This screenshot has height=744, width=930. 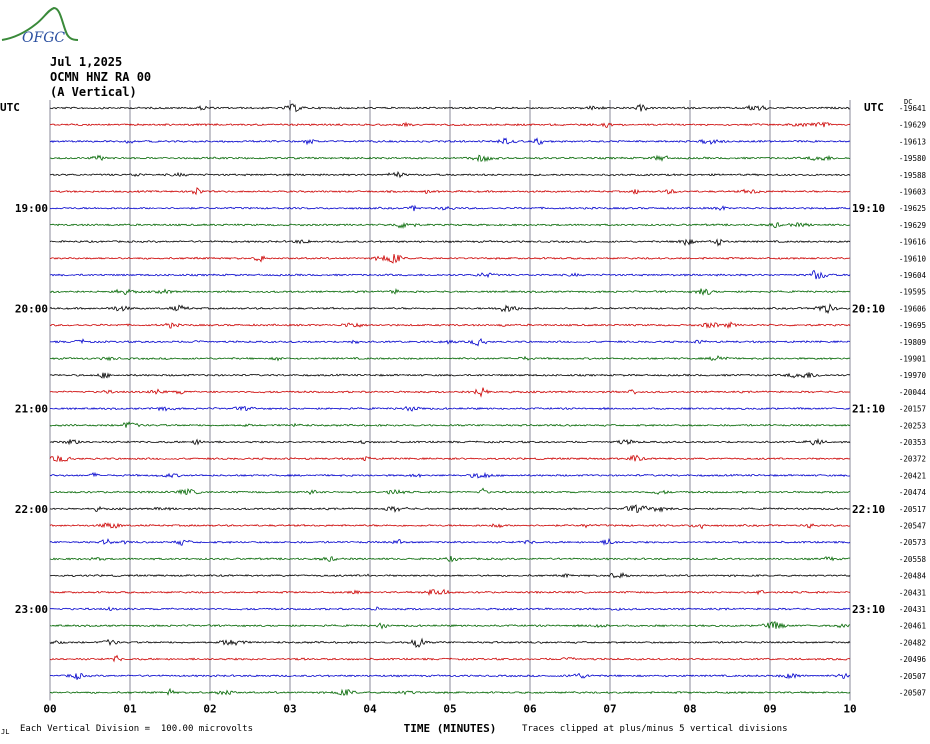 I want to click on dc-offset-label: -20547, so click(x=912, y=526).